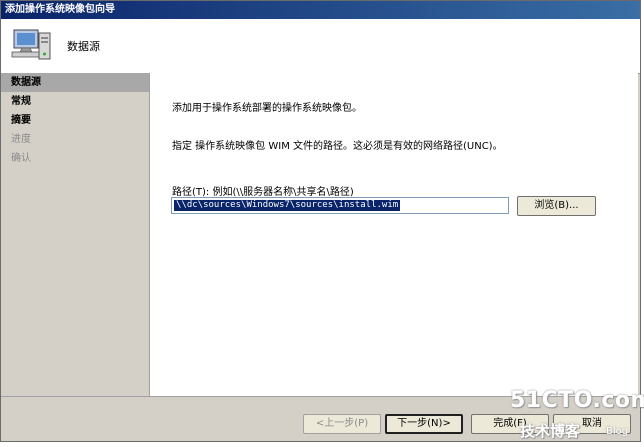  Describe the element at coordinates (340, 205) in the screenshot. I see `path-input` at that location.